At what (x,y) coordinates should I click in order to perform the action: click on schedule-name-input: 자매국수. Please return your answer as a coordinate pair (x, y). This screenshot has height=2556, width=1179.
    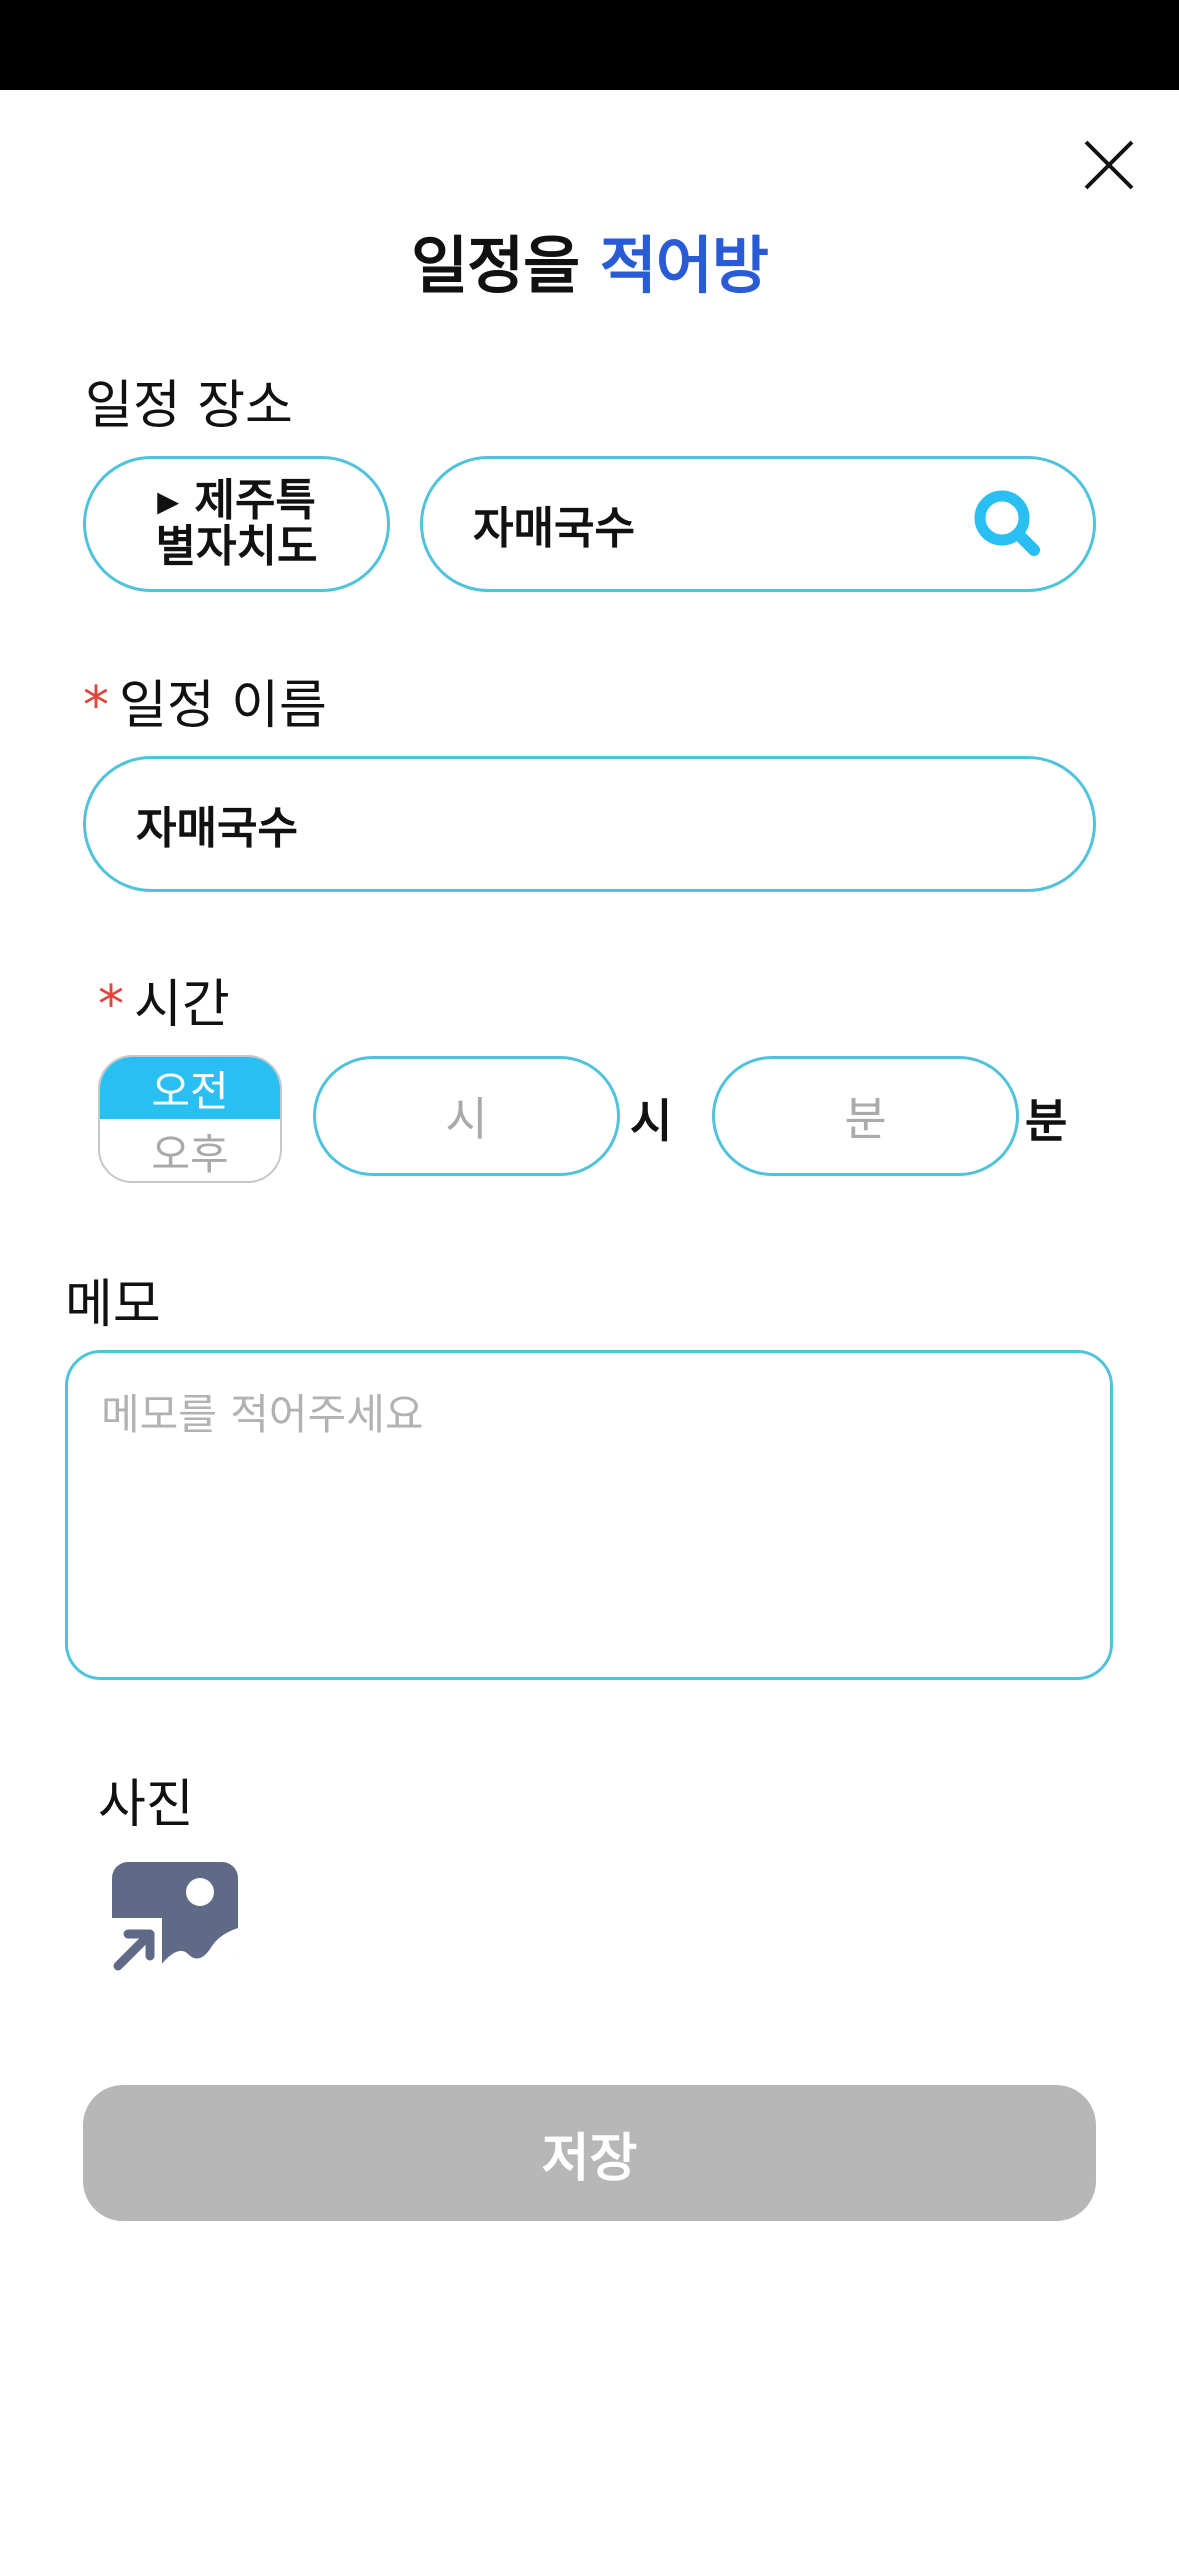
    Looking at the image, I should click on (589, 824).